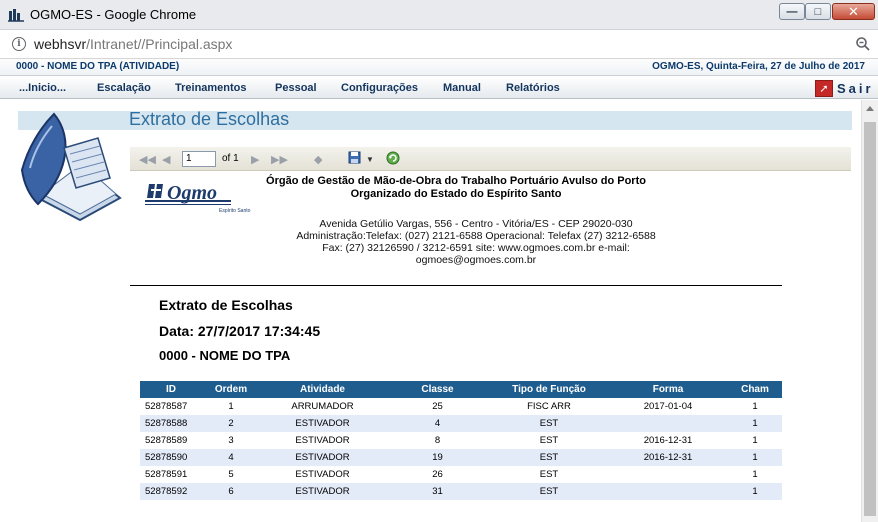  What do you see at coordinates (255, 159) in the screenshot?
I see `next-page-icon: ▶` at bounding box center [255, 159].